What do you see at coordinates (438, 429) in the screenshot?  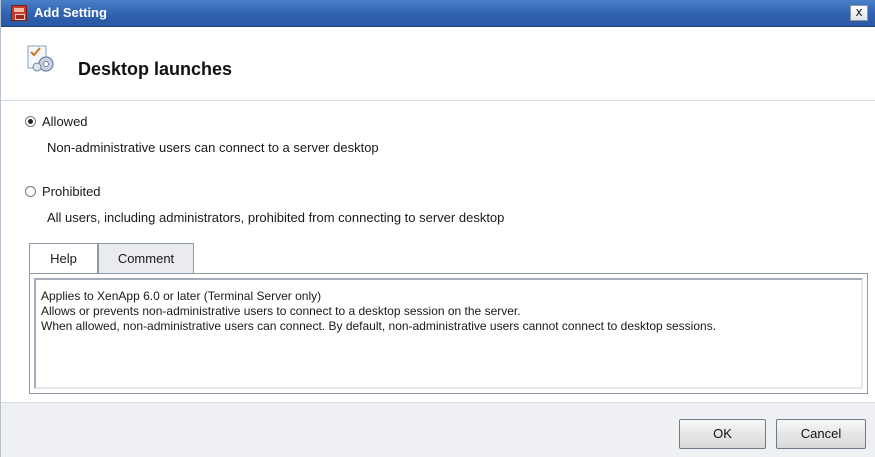 I see `dialog-footer: OK Cancel` at bounding box center [438, 429].